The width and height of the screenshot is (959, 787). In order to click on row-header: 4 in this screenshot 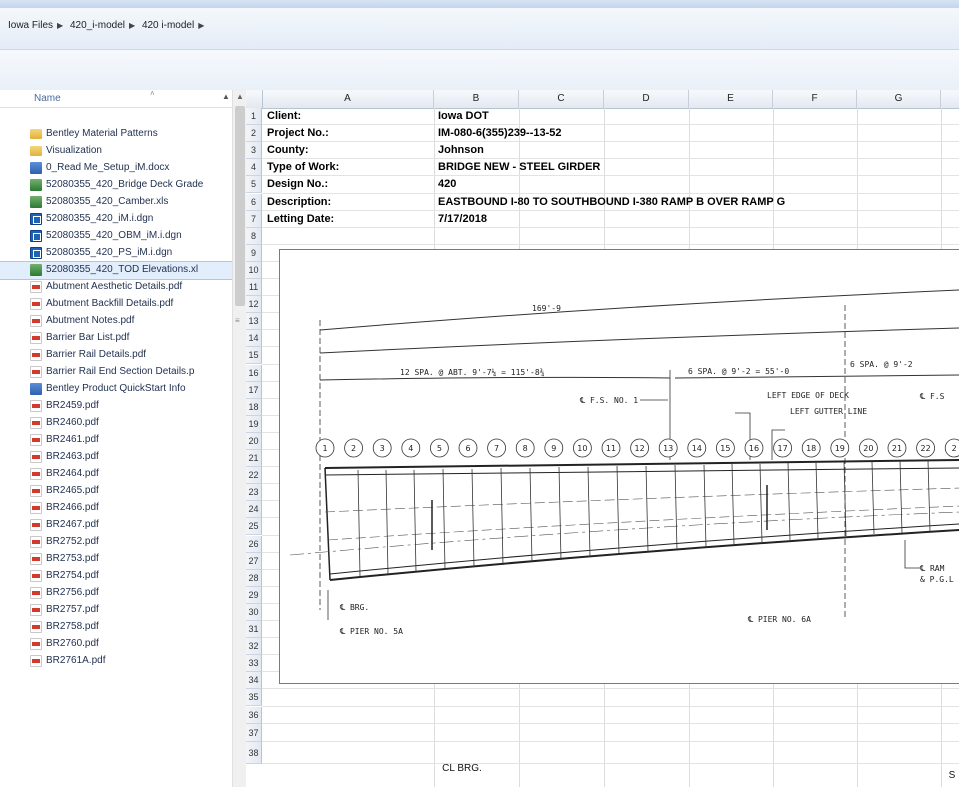, I will do `click(254, 168)`.